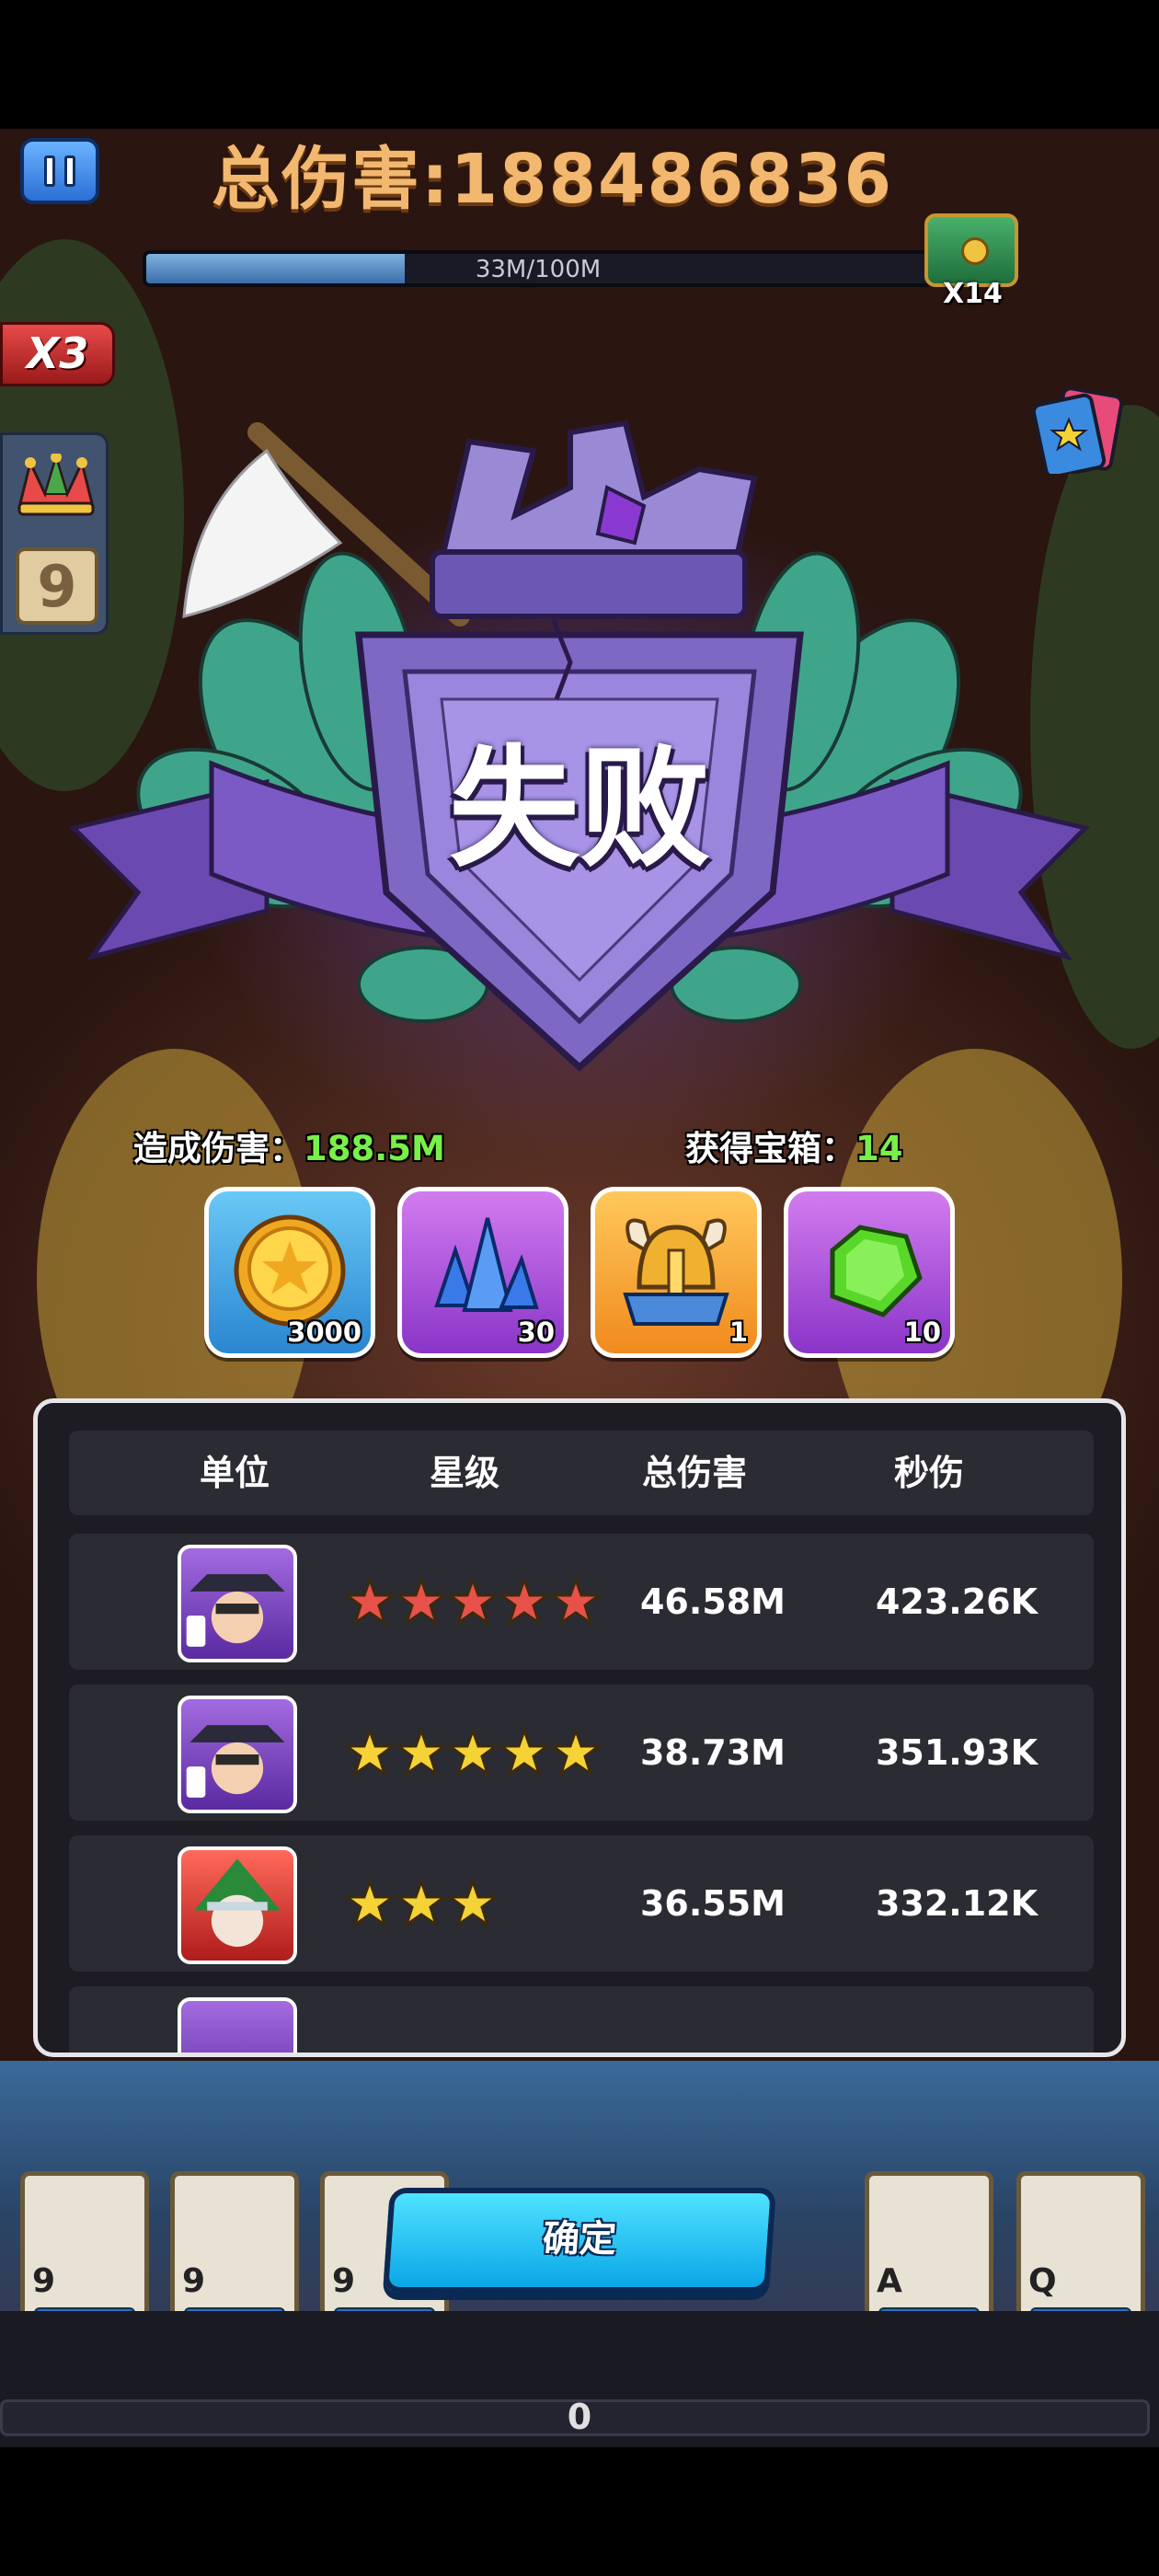 This screenshot has width=1159, height=2576. I want to click on header-total-damage: 总伤害, so click(694, 1473).